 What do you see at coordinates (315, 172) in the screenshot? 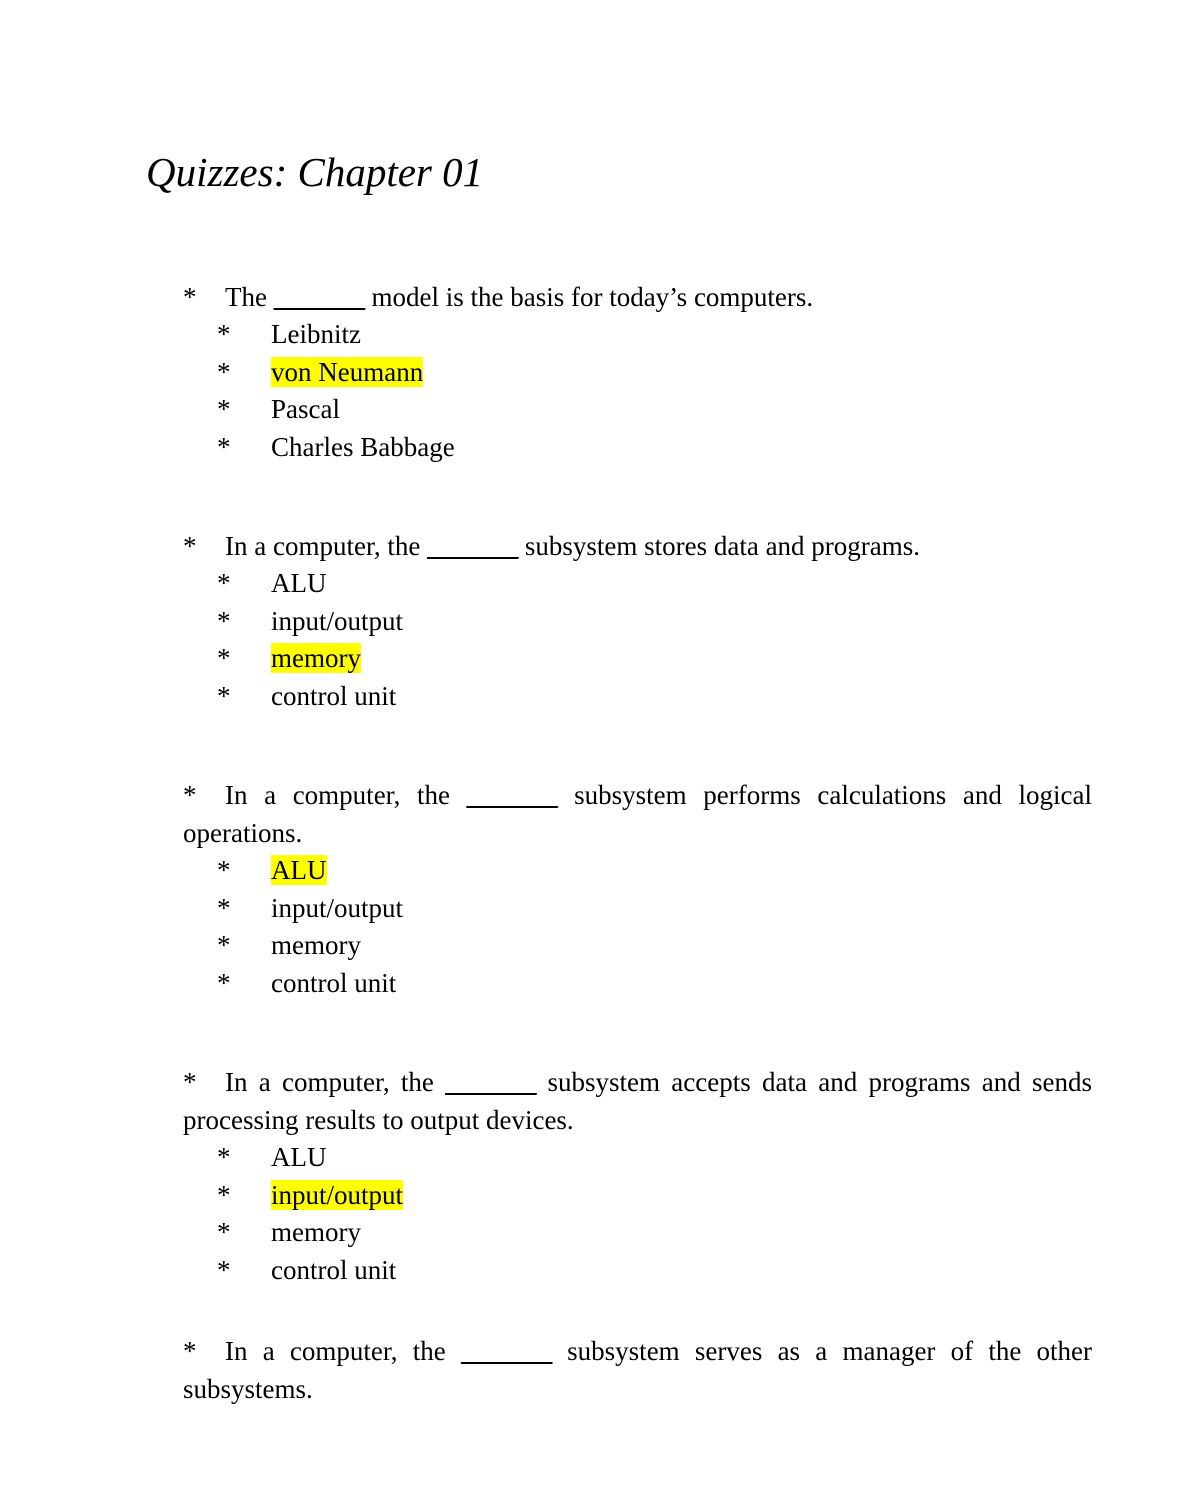
I see `page-title: Quizzes: Chapter 01` at bounding box center [315, 172].